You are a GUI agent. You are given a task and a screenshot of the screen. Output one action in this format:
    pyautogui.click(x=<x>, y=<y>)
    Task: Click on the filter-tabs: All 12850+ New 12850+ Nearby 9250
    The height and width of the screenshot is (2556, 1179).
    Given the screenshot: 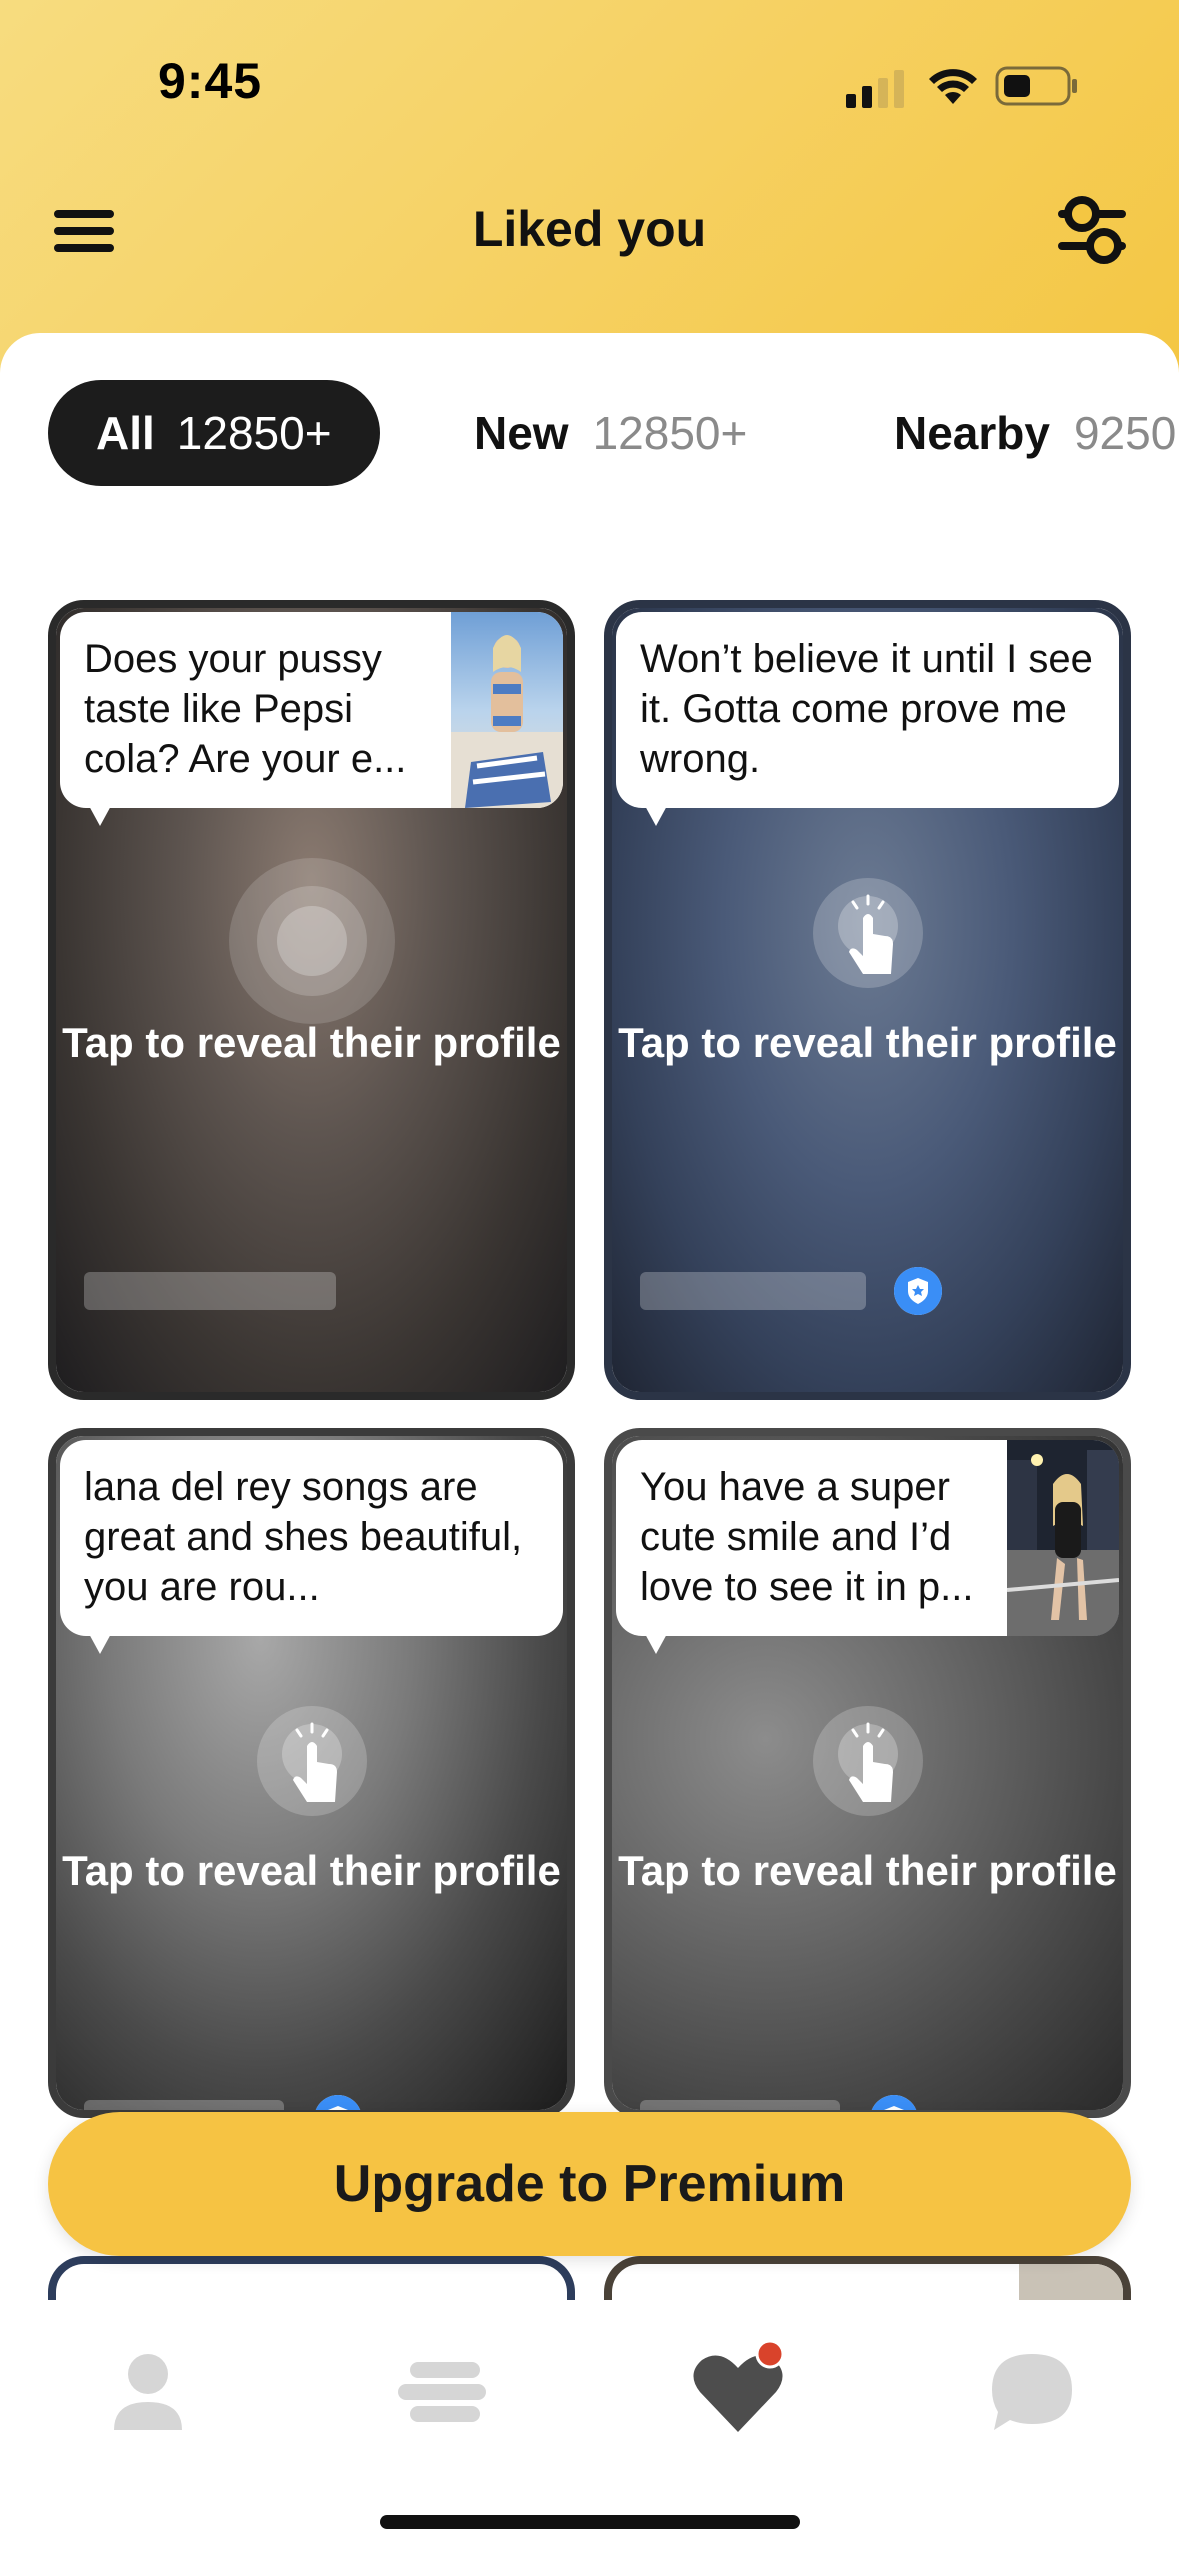 What is the action you would take?
    pyautogui.click(x=589, y=433)
    